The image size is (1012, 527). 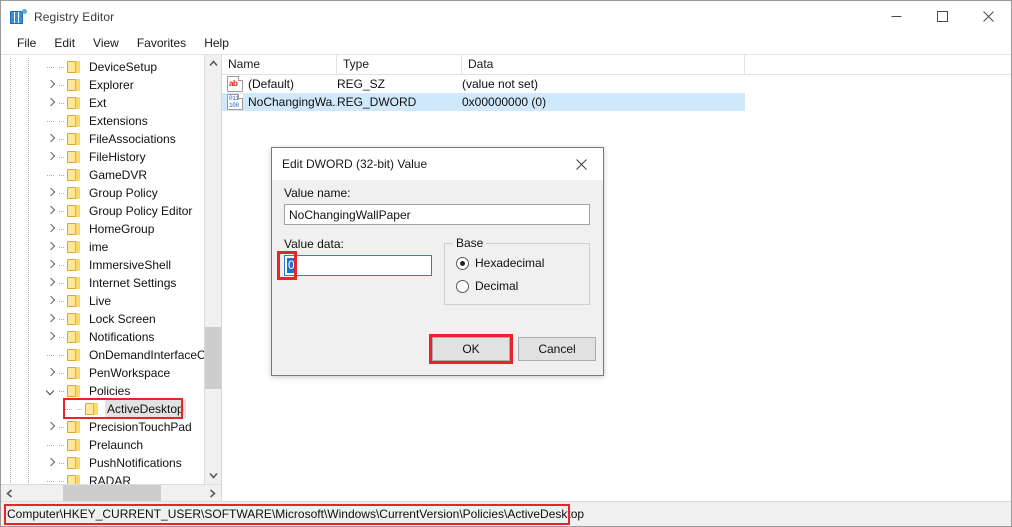 I want to click on tree-item-ime: ime, so click(x=111, y=247).